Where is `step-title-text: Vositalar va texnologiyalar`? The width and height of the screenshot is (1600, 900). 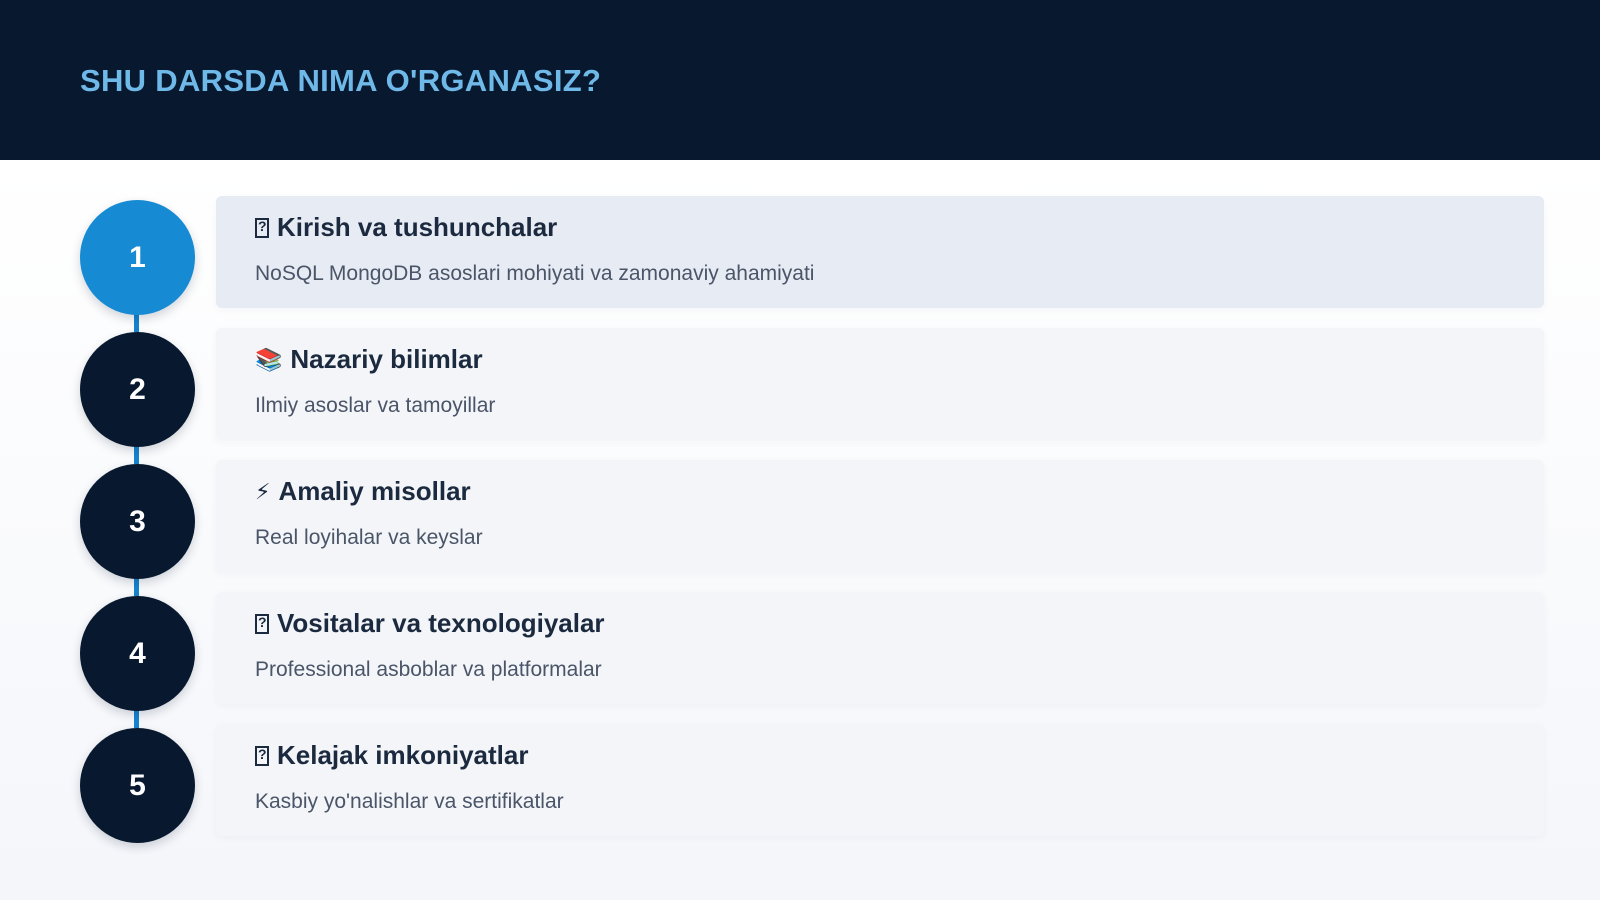 step-title-text: Vositalar va texnologiyalar is located at coordinates (441, 623).